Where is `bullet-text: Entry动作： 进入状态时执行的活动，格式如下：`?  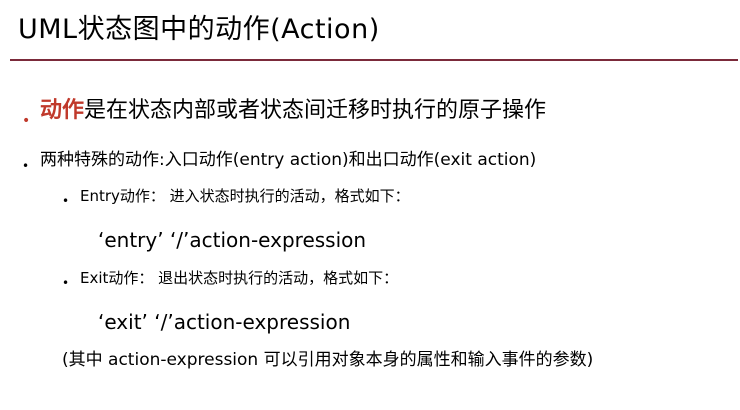 bullet-text: Entry动作： 进入状态时执行的活动，格式如下： is located at coordinates (245, 196).